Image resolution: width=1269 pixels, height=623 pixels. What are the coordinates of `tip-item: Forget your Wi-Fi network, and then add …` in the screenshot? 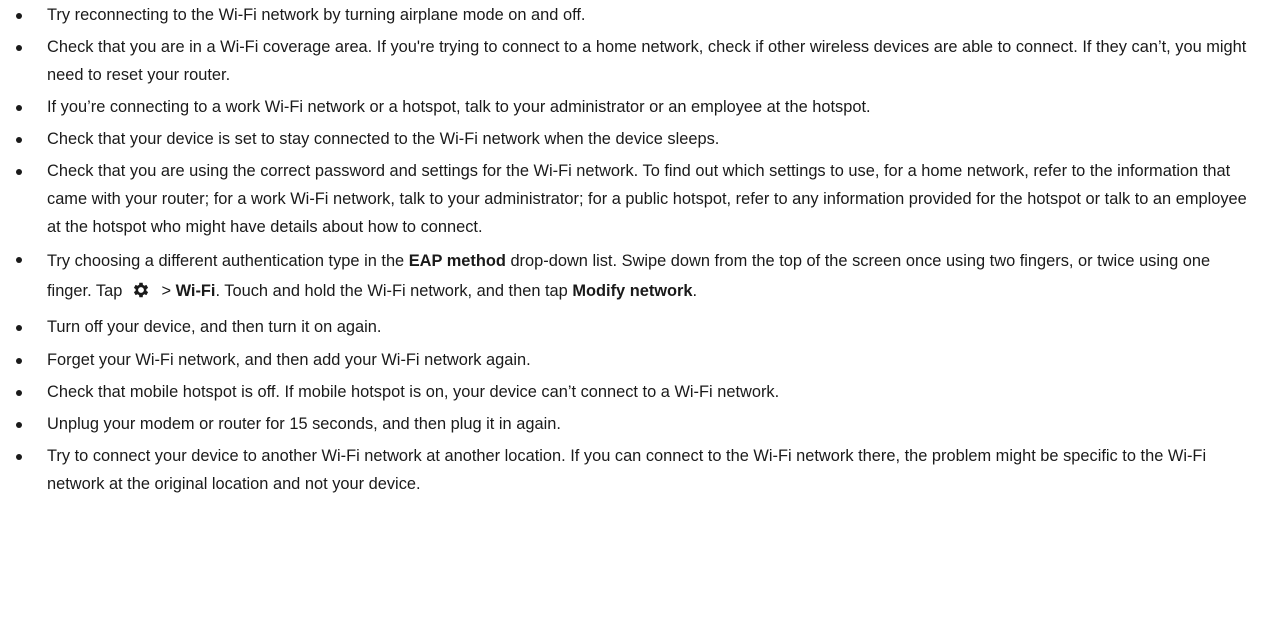 It's located at (628, 361).